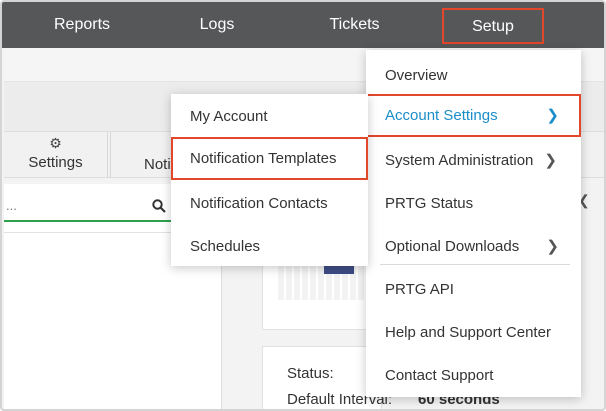 This screenshot has height=411, width=606. I want to click on submenu-item-label: Notification Contacts, so click(259, 203).